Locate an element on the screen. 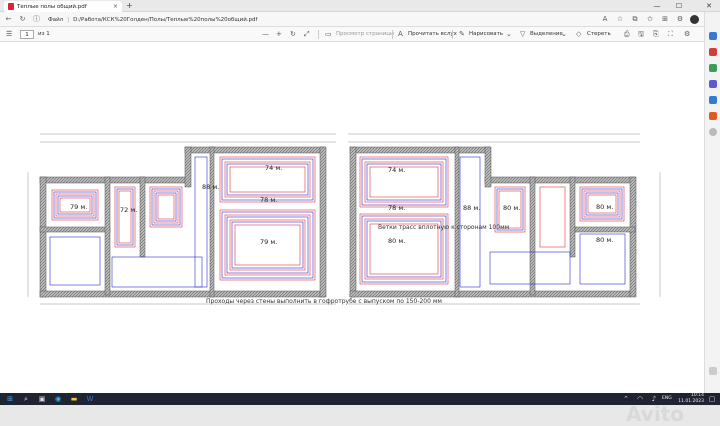 The height and width of the screenshot is (426, 720). games-icon is located at coordinates (713, 84).